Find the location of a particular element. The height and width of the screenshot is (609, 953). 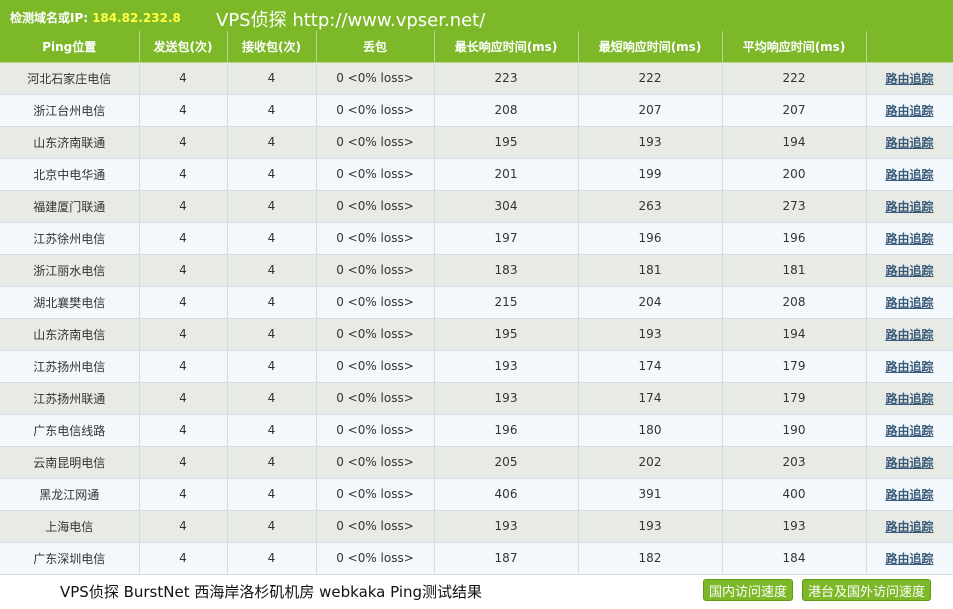

max-time-cell: 304 is located at coordinates (506, 206).